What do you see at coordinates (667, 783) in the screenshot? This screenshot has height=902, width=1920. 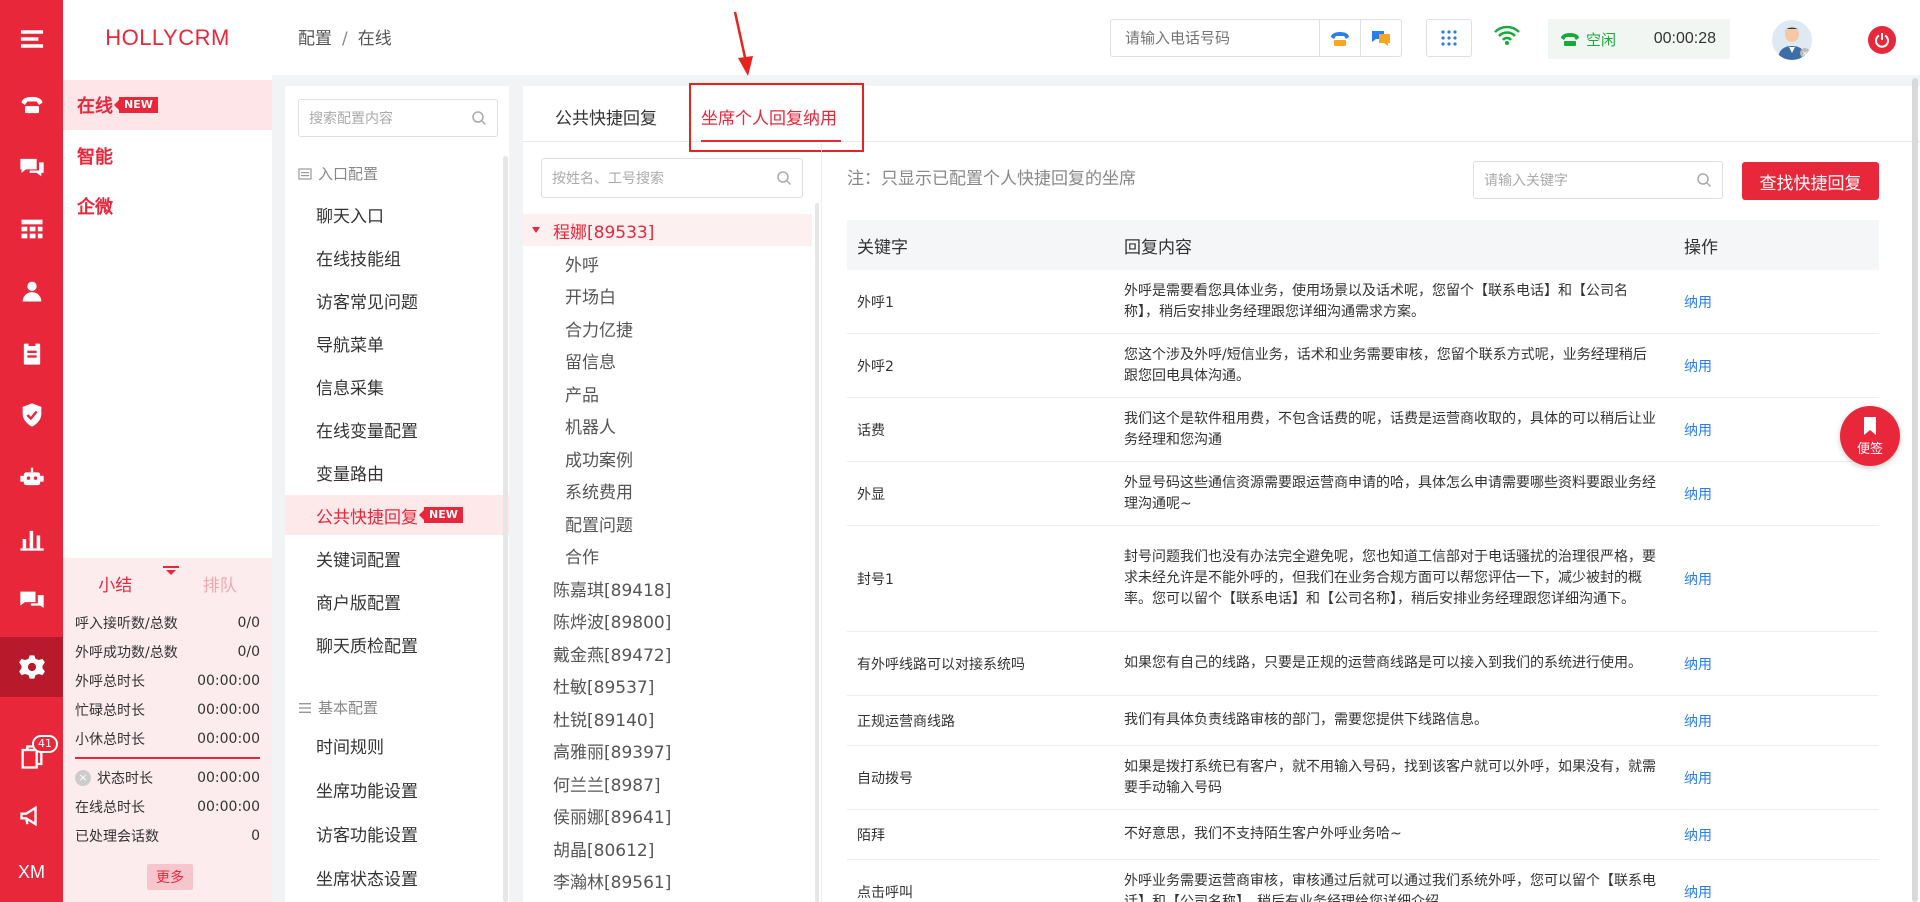 I see `tree-node-agent: 何兰兰[8987]` at bounding box center [667, 783].